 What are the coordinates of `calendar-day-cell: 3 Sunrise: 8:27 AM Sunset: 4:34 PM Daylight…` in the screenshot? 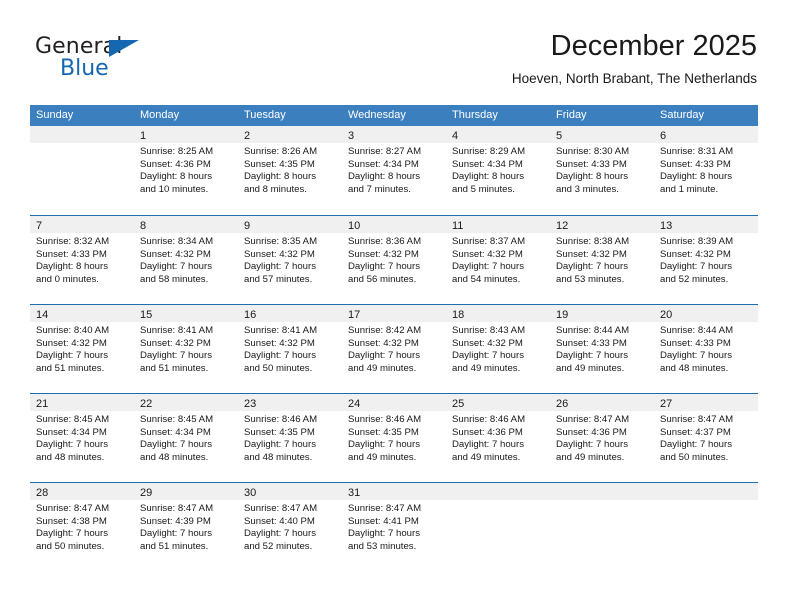 It's located at (394, 170).